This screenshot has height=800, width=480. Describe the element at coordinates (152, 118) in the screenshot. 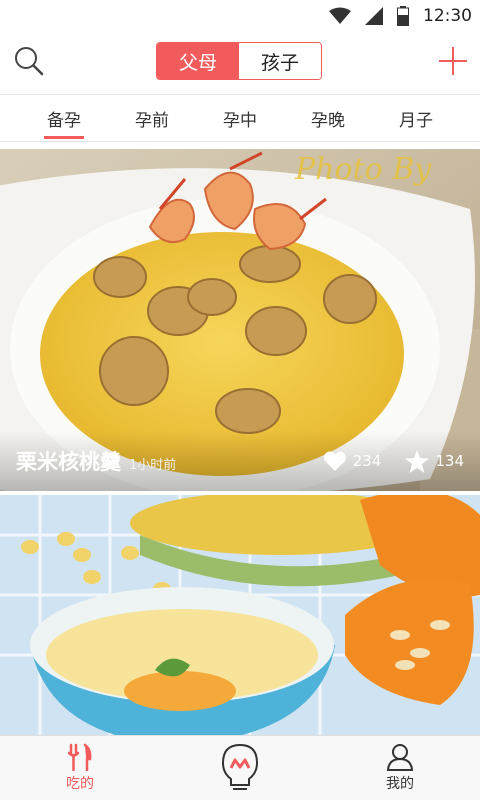

I see `tab-yunqian: 孕前` at that location.